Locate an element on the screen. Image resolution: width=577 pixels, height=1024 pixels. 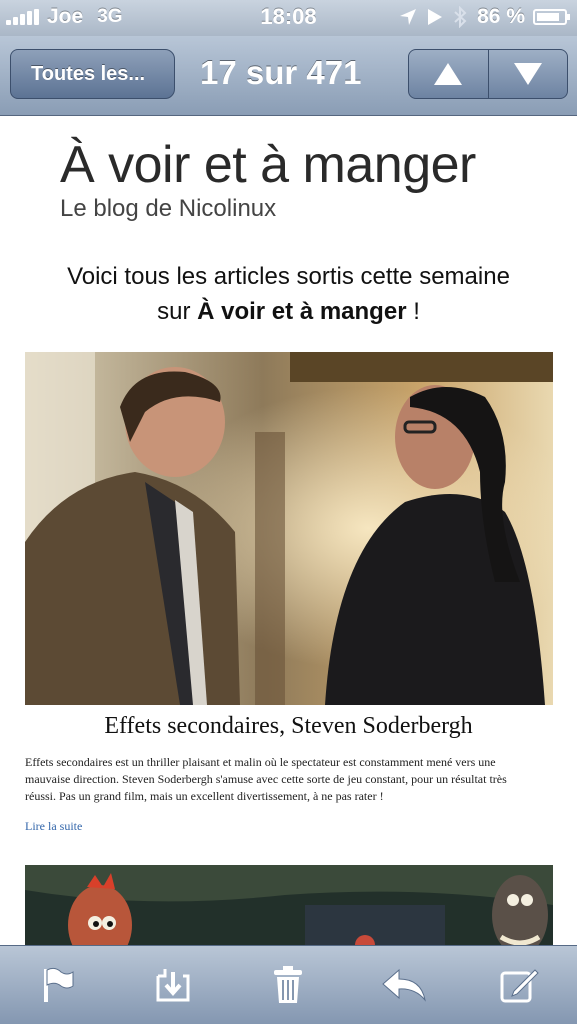
location-arrow-icon is located at coordinates (408, 17).